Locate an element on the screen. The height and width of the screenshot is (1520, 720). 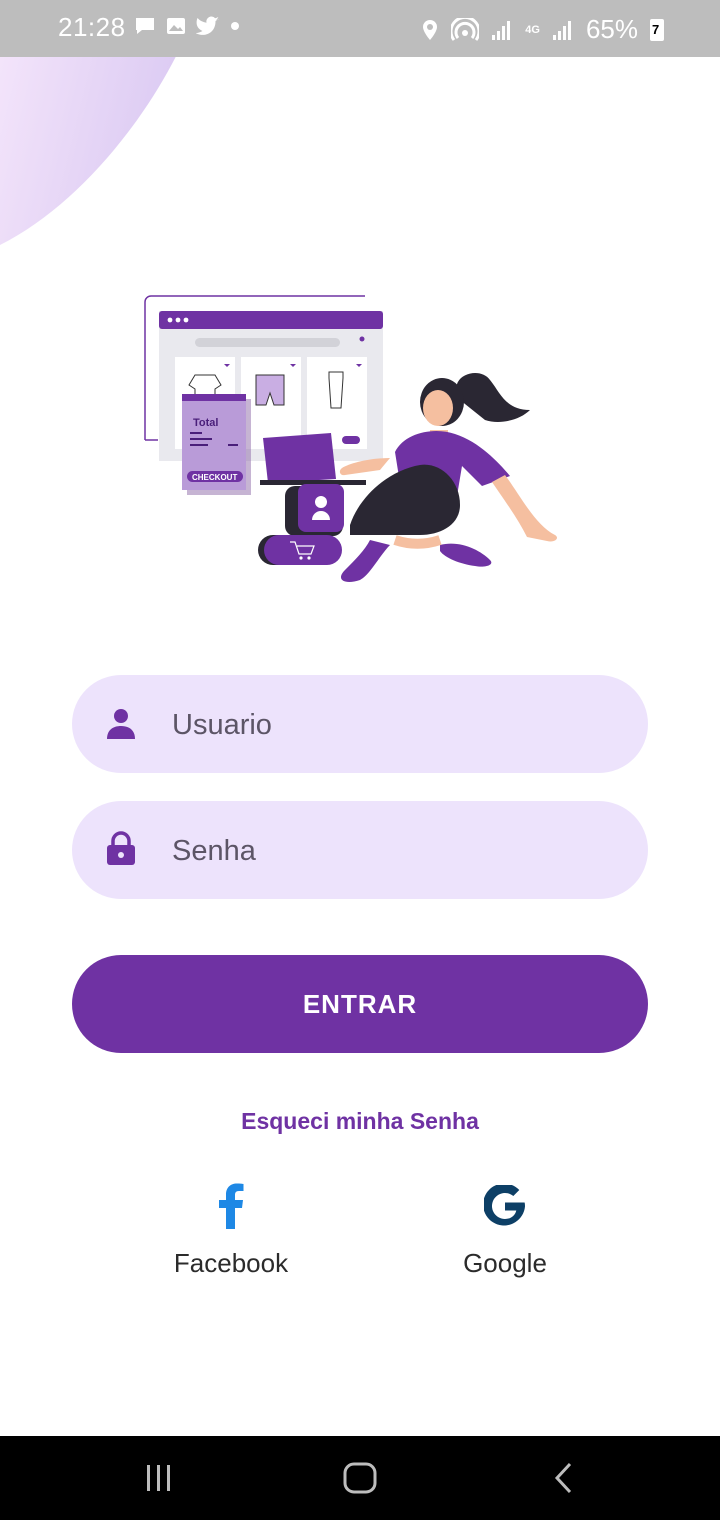
password-input is located at coordinates (392, 851).